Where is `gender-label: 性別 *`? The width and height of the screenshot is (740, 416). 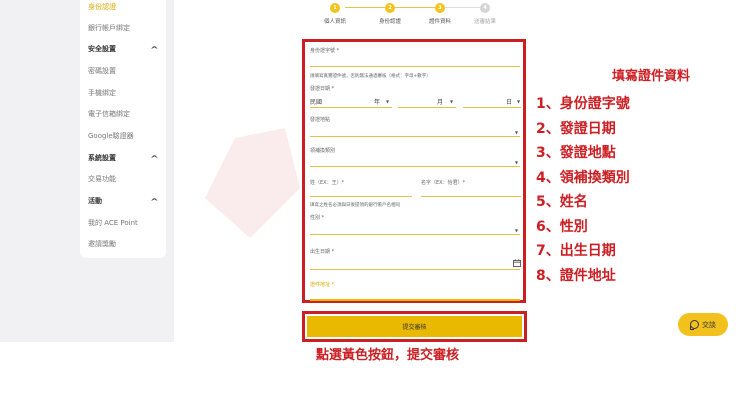 gender-label: 性別 * is located at coordinates (317, 218).